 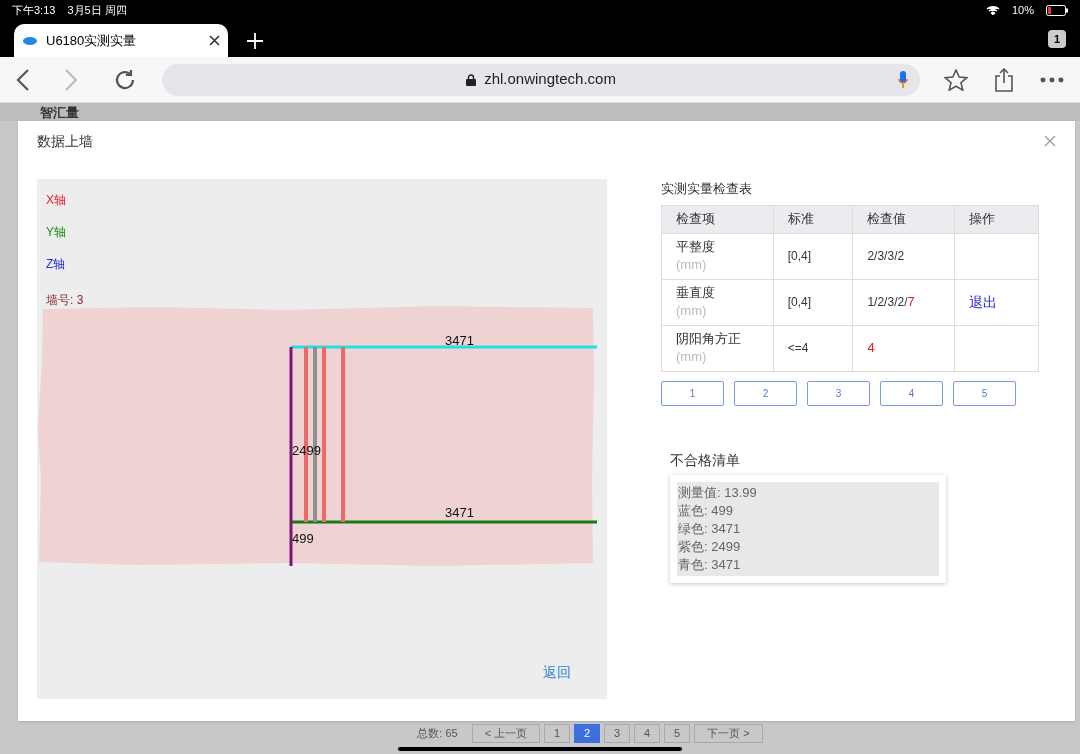 I want to click on table-cell: 4, so click(x=871, y=348).